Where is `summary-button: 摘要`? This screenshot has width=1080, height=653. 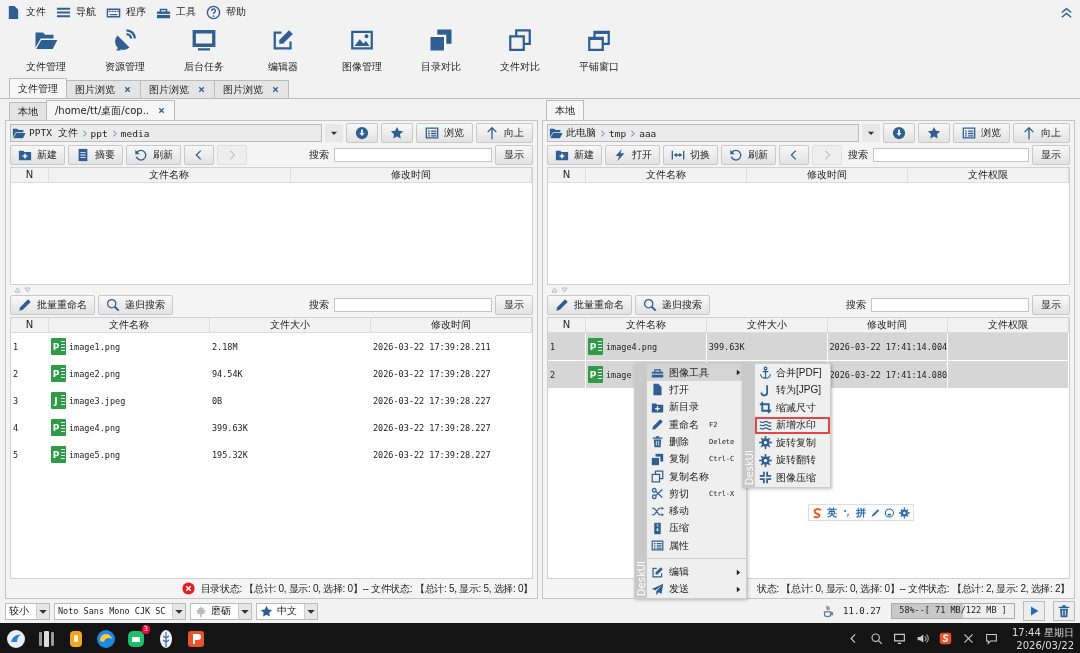 summary-button: 摘要 is located at coordinates (95, 155).